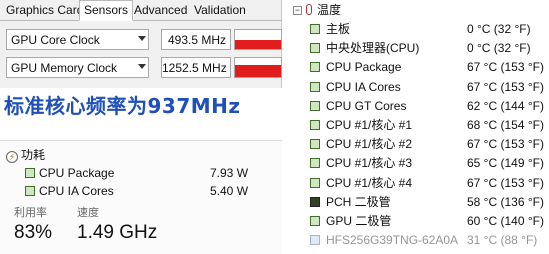  Describe the element at coordinates (369, 163) in the screenshot. I see `temperature-row-label: CPU #1/核心 #3` at that location.